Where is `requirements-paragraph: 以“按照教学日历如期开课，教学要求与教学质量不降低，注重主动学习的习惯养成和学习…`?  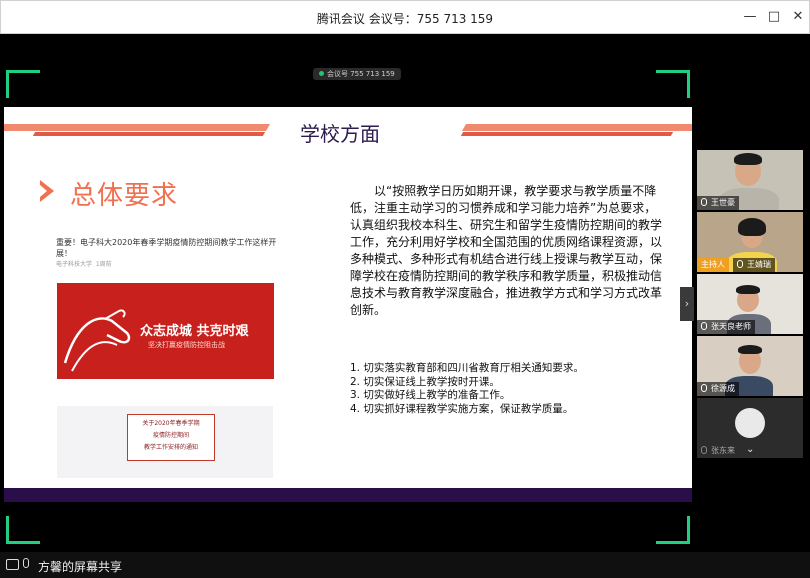
requirements-paragraph: 以“按照教学日历如期开课，教学要求与教学质量不降低，注重主动学习的习惯养成和学习… is located at coordinates (506, 250).